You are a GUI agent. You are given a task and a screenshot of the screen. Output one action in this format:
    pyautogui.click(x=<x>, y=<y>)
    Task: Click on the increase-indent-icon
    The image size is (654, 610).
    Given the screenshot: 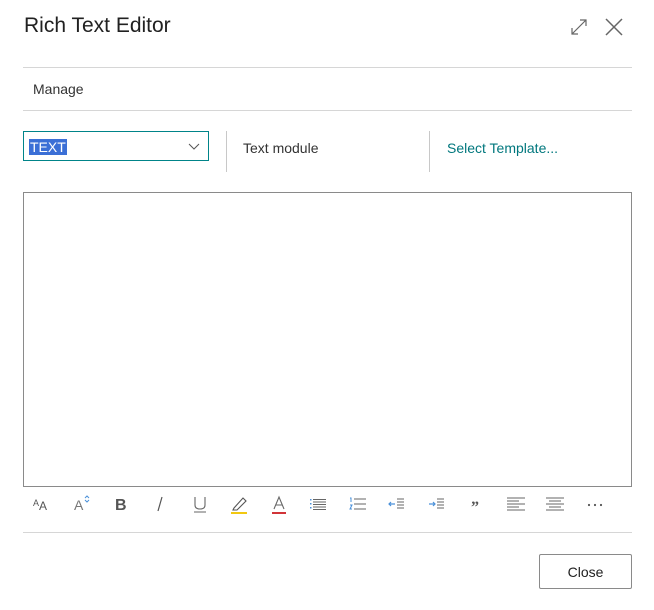 What is the action you would take?
    pyautogui.click(x=436, y=503)
    